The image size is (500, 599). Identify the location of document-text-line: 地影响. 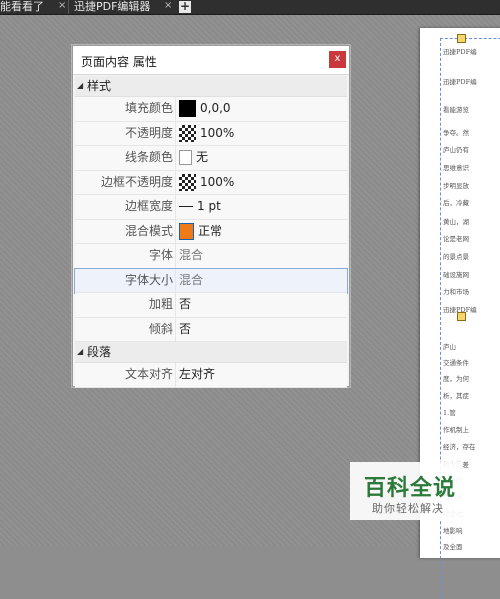
(453, 531).